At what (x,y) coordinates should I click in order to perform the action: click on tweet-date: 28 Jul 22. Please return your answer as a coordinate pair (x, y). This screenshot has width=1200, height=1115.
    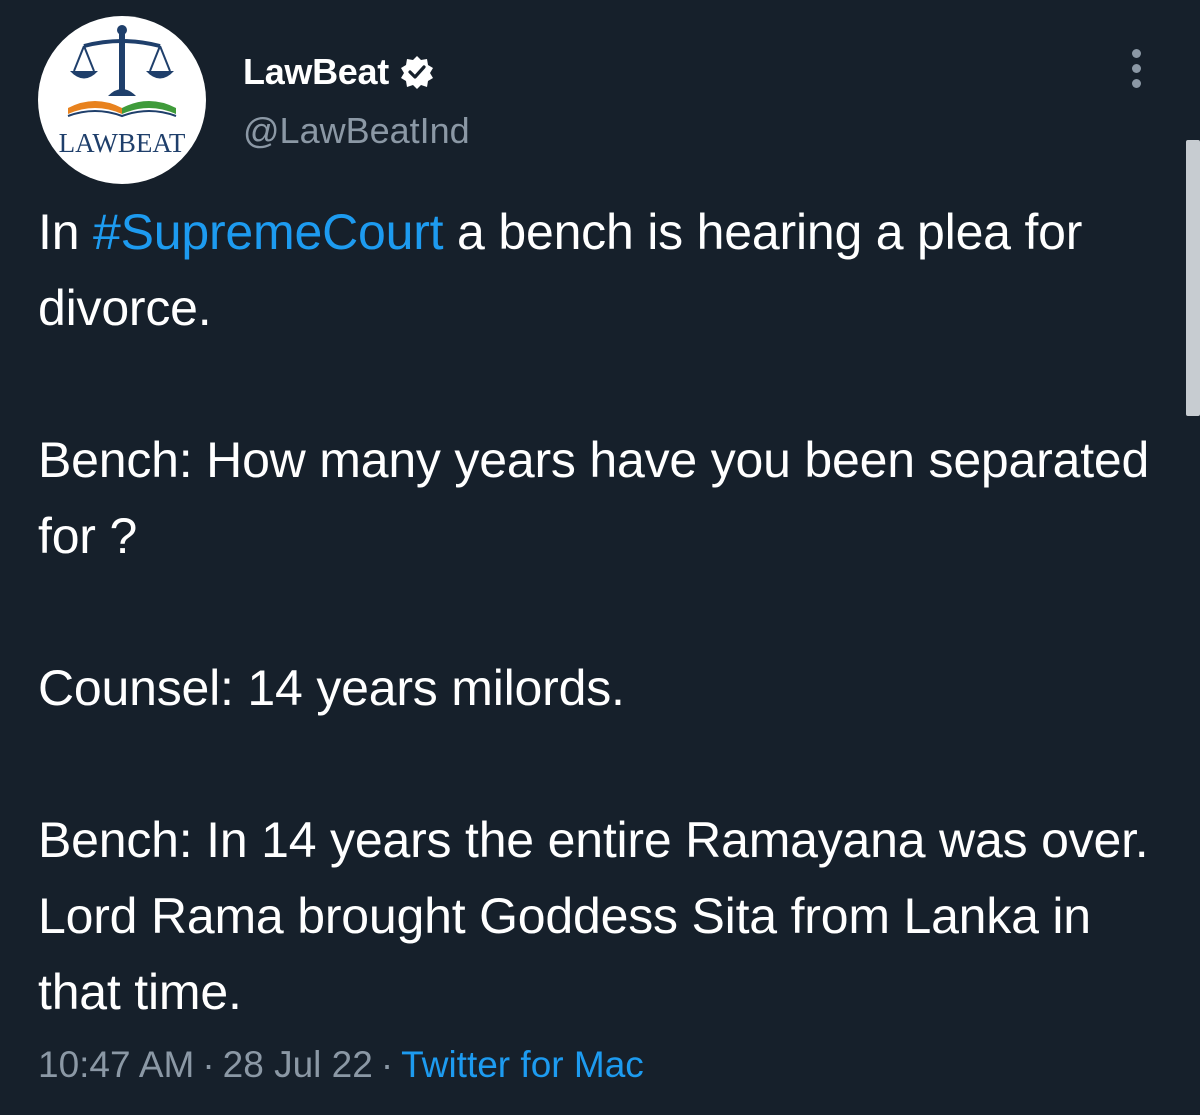
    Looking at the image, I should click on (298, 1064).